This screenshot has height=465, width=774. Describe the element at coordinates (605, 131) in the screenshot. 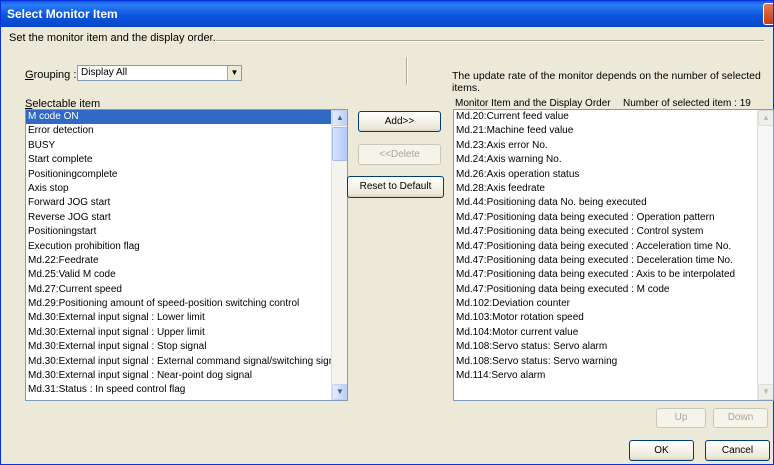

I see `monitor-item: Md.21:Machine feed value` at that location.